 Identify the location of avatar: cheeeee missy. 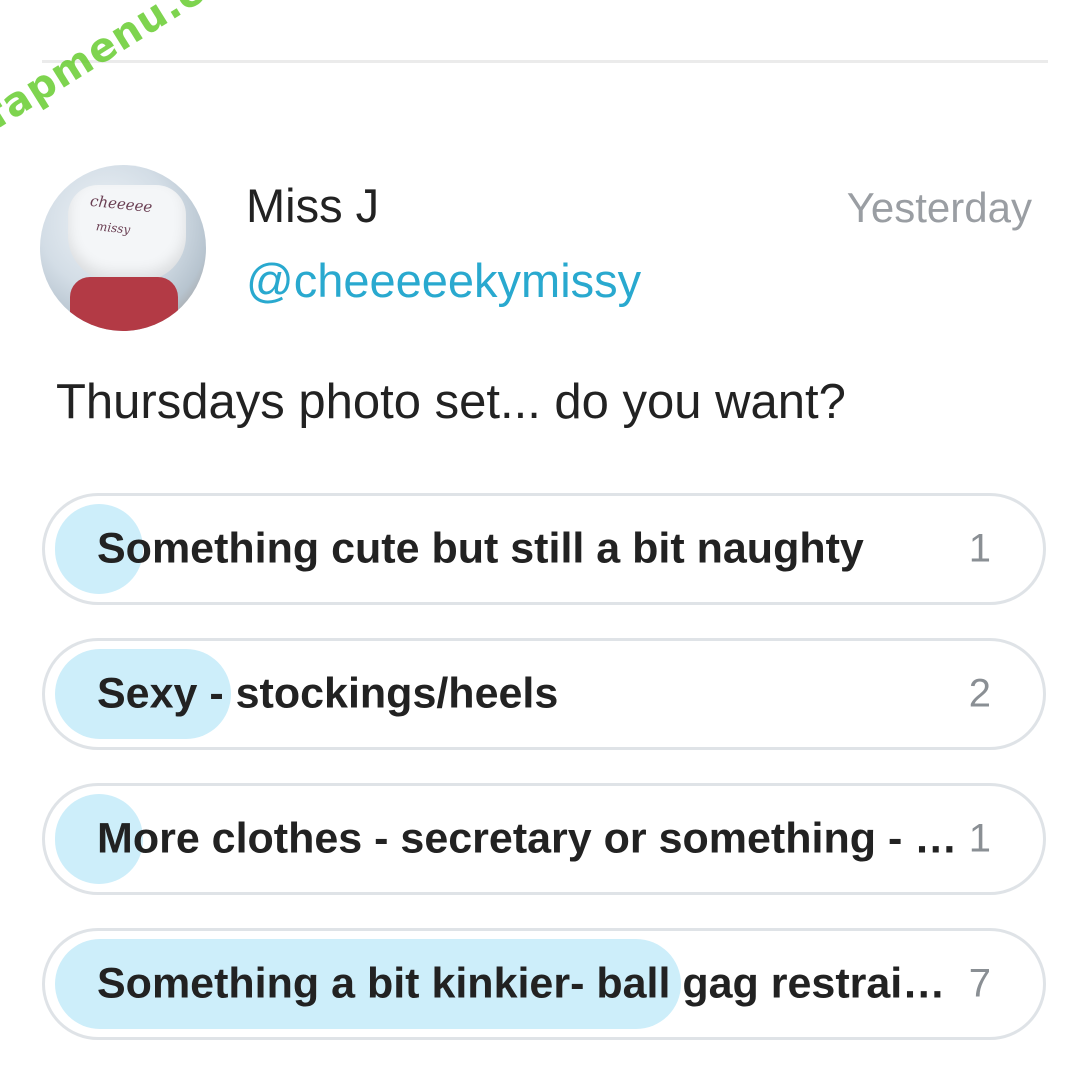
(123, 248).